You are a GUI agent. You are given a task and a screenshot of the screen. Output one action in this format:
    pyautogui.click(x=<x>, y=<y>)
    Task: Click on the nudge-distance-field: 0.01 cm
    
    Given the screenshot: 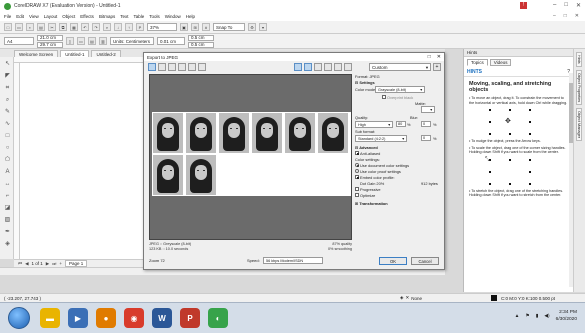 What is the action you would take?
    pyautogui.click(x=171, y=41)
    